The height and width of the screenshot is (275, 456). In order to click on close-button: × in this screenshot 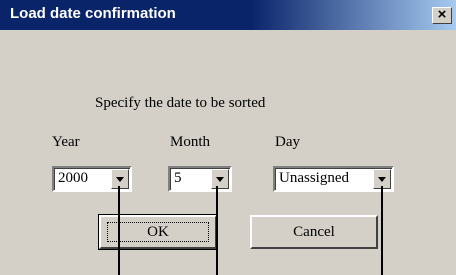, I will do `click(442, 15)`.